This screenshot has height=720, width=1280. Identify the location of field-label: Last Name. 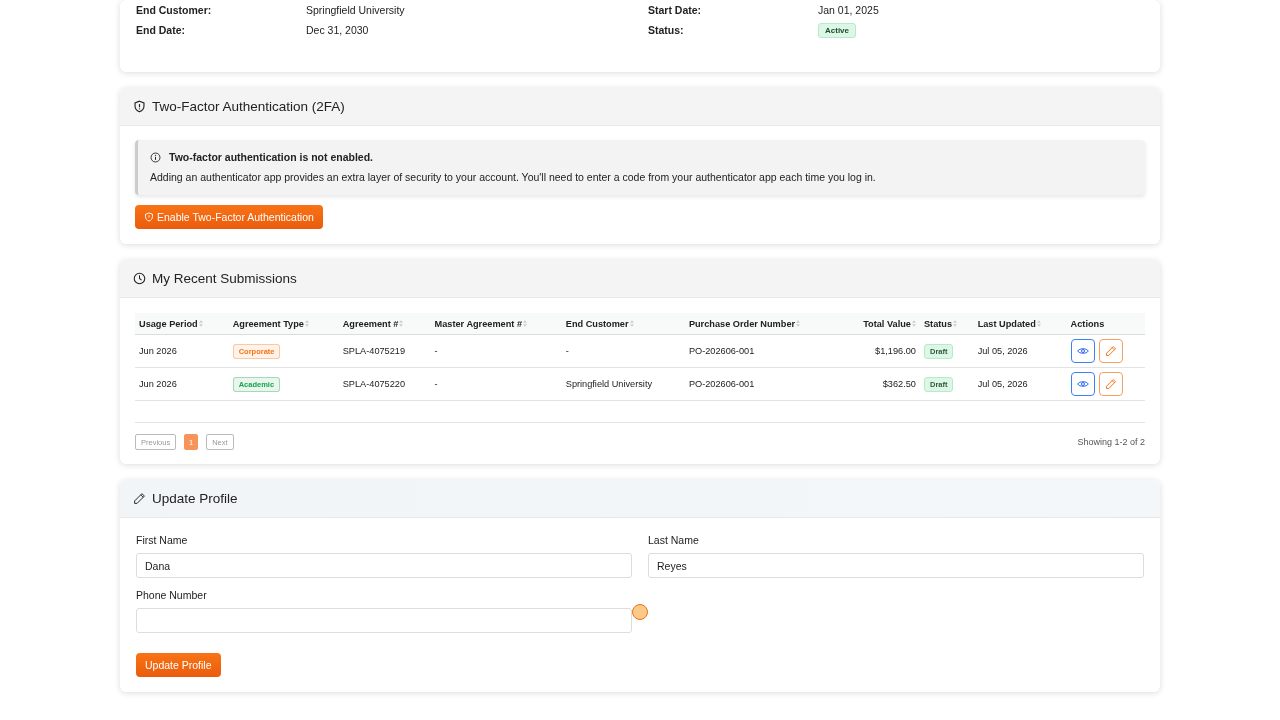
(674, 540).